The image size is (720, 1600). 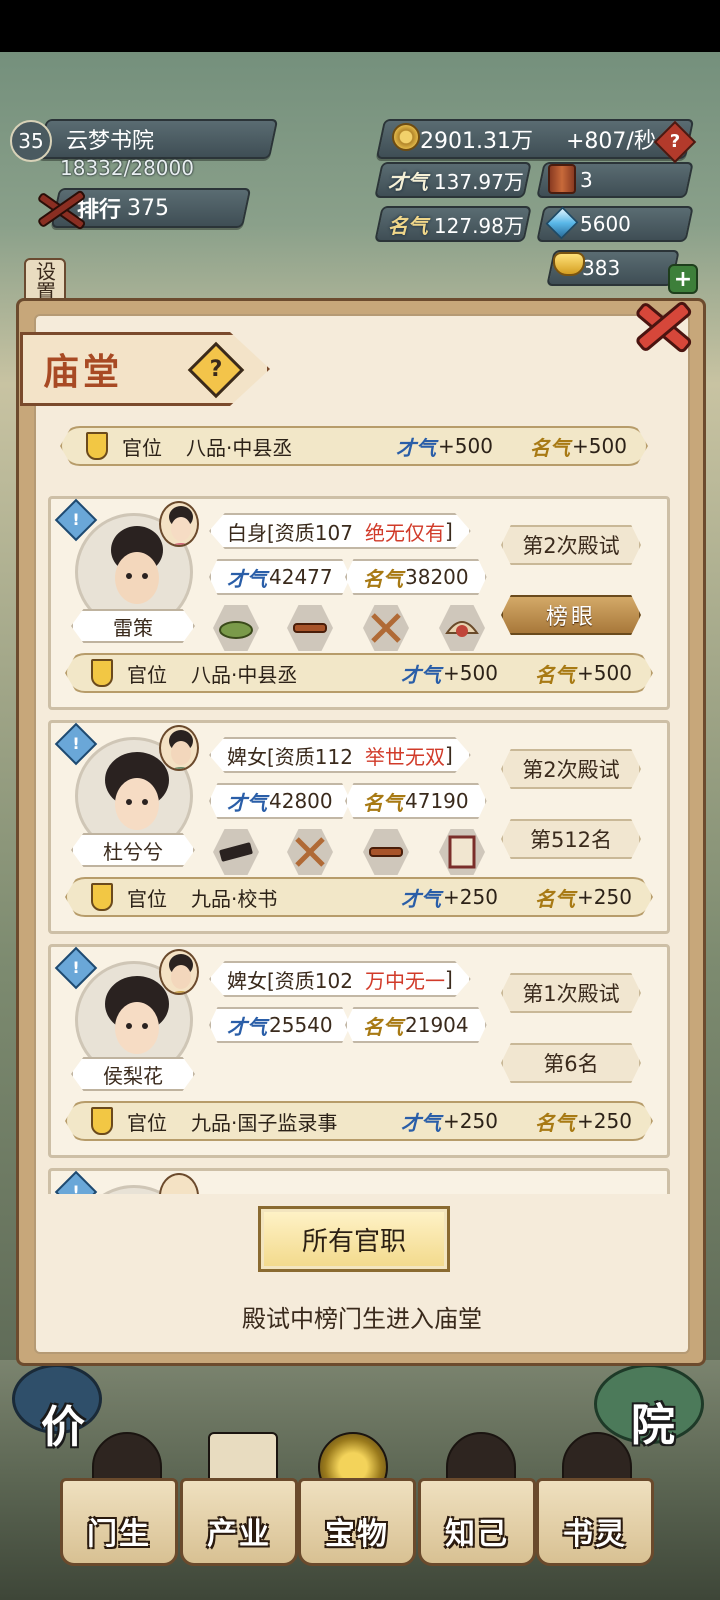 I want to click on nav-industry-label: 产业, so click(x=239, y=1534).